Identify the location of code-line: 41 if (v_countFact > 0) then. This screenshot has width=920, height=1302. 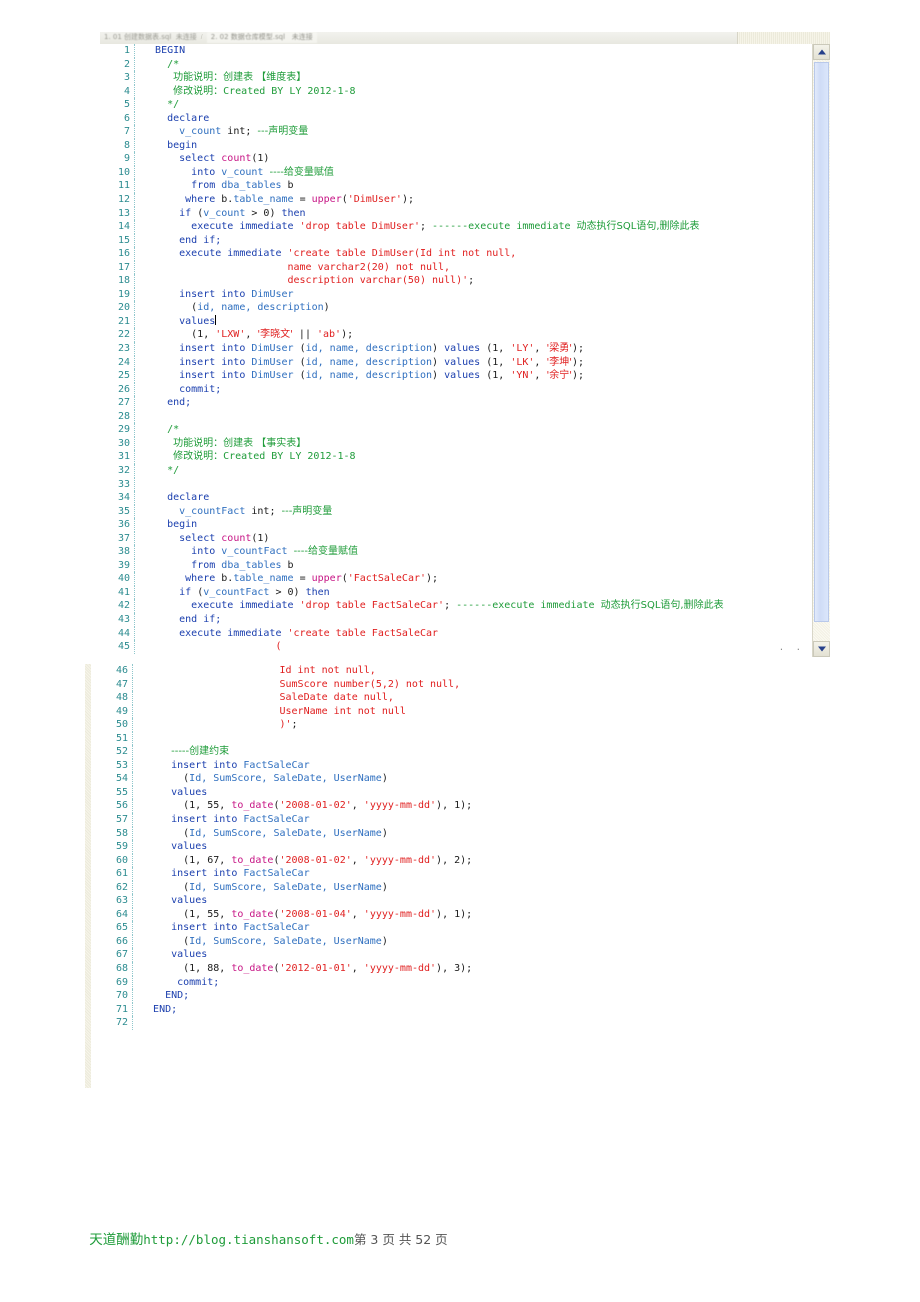
(456, 592).